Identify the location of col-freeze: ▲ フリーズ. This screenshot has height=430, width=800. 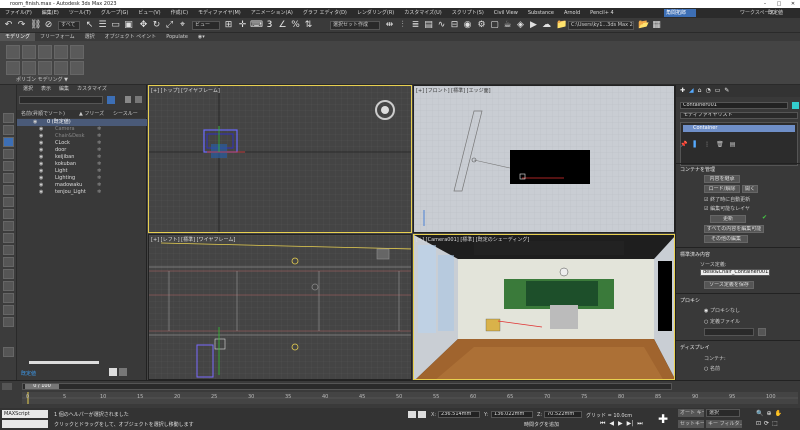
(91, 114).